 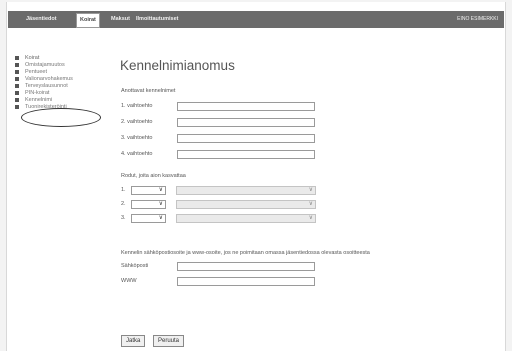 I want to click on name-label-1: 1. vaihtoehto, so click(x=137, y=106).